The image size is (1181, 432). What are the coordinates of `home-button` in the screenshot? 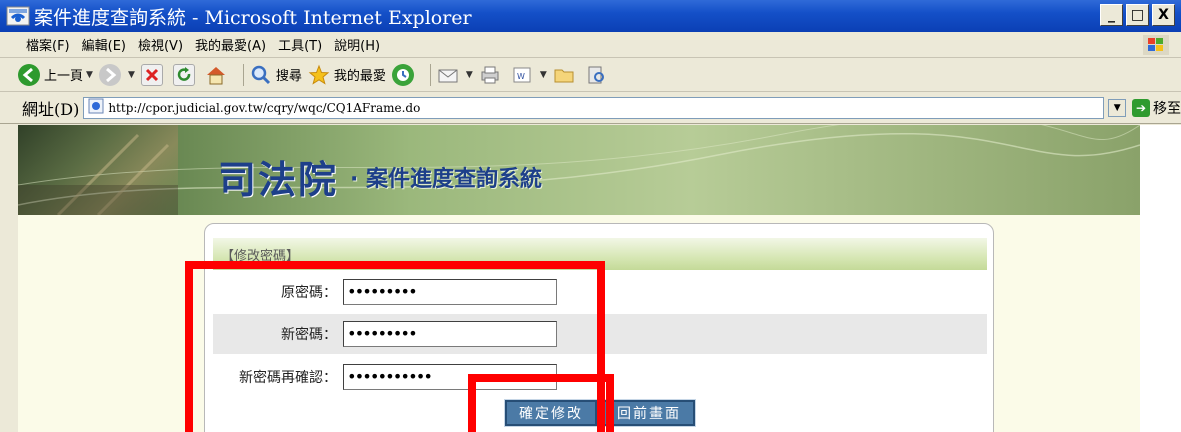 It's located at (218, 75).